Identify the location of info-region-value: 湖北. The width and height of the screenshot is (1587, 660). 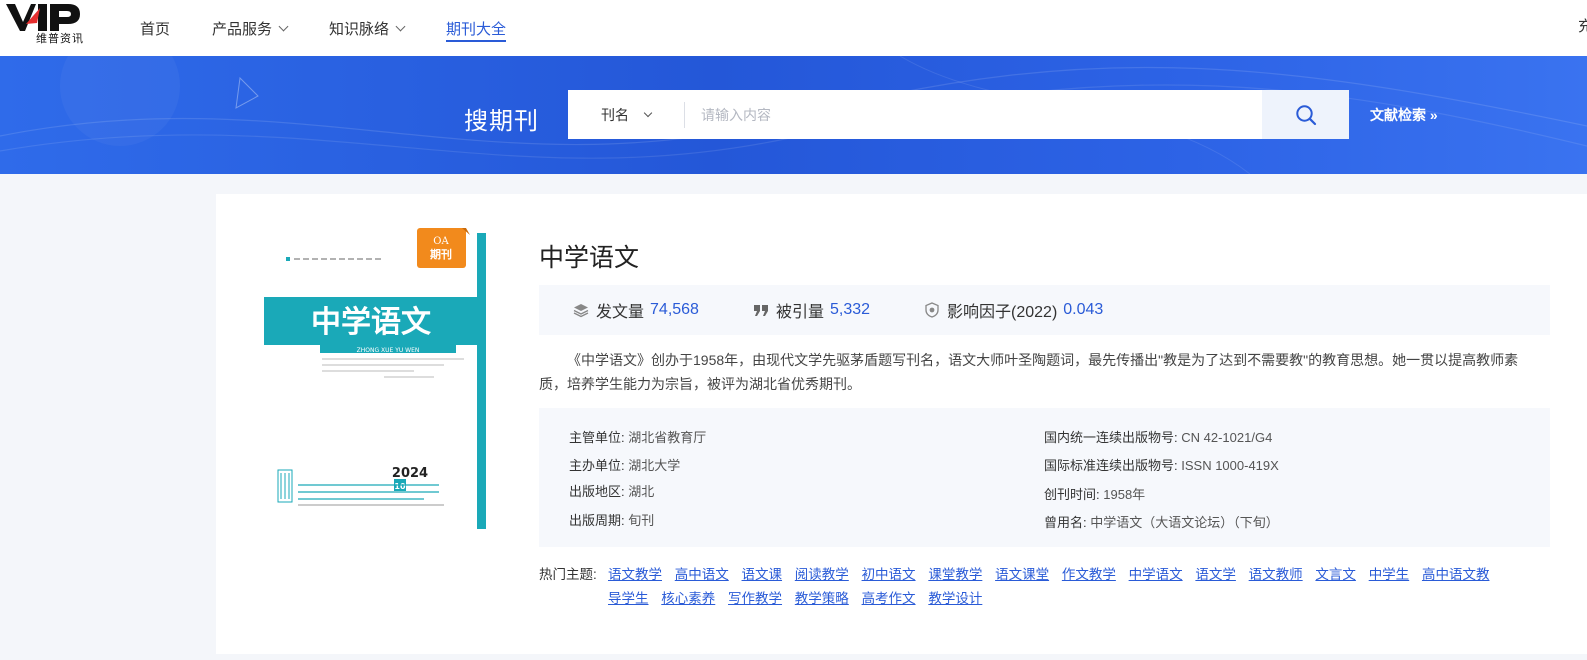
(641, 491).